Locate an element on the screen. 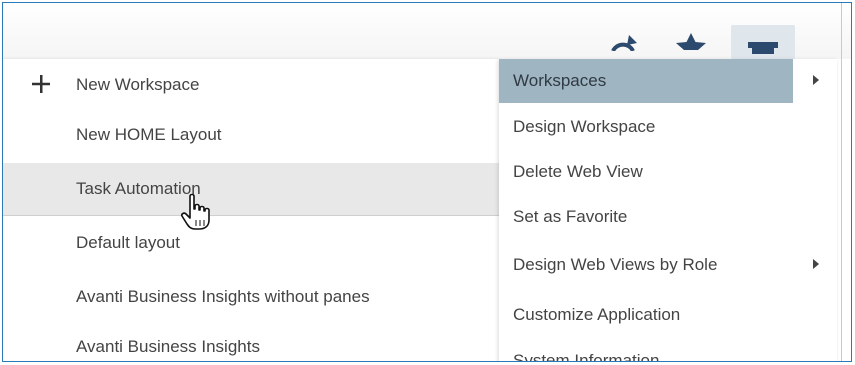 This screenshot has height=365, width=855. menu-item-customize-application: Customize Application is located at coordinates (668, 315).